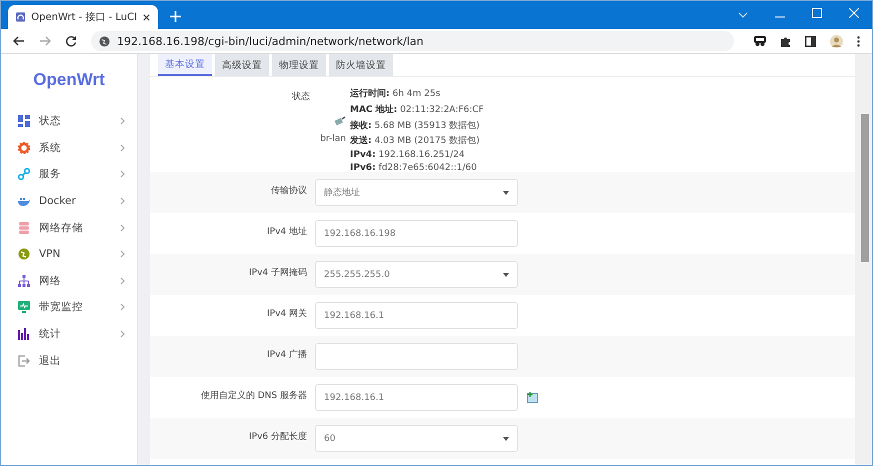 Image resolution: width=875 pixels, height=470 pixels. What do you see at coordinates (532, 397) in the screenshot?
I see `add-entry-icon` at bounding box center [532, 397].